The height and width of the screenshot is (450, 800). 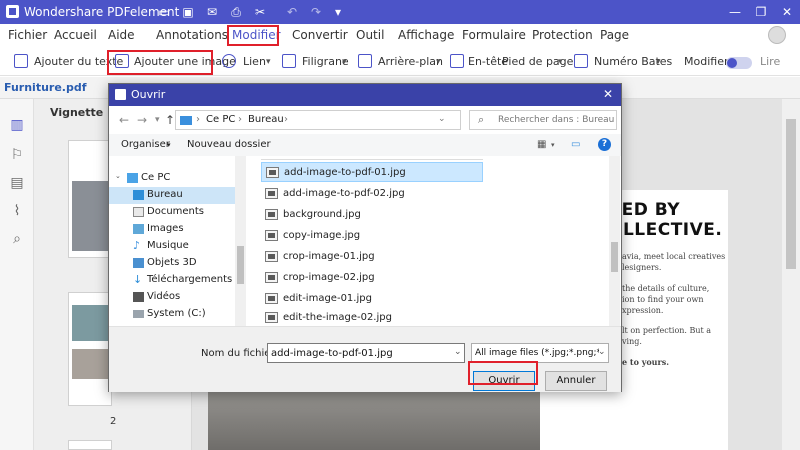 I want to click on search-icon: ⌕, so click(x=17, y=239).